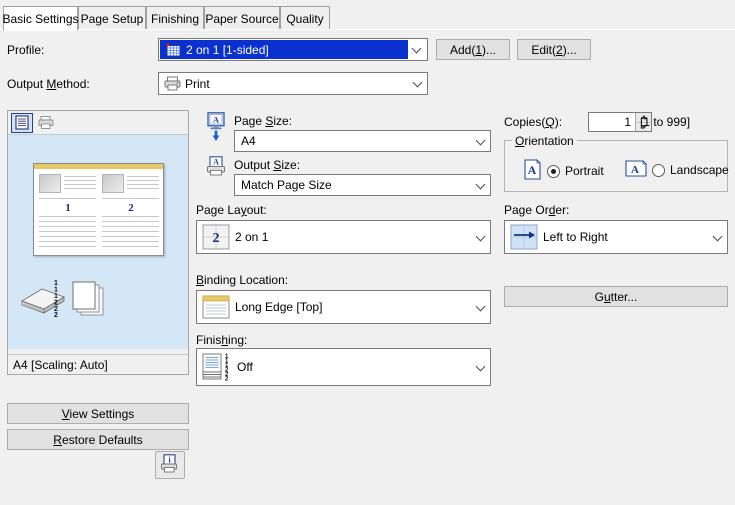 The image size is (735, 505). I want to click on orientation-option-landscape: A Landscape, so click(677, 170).